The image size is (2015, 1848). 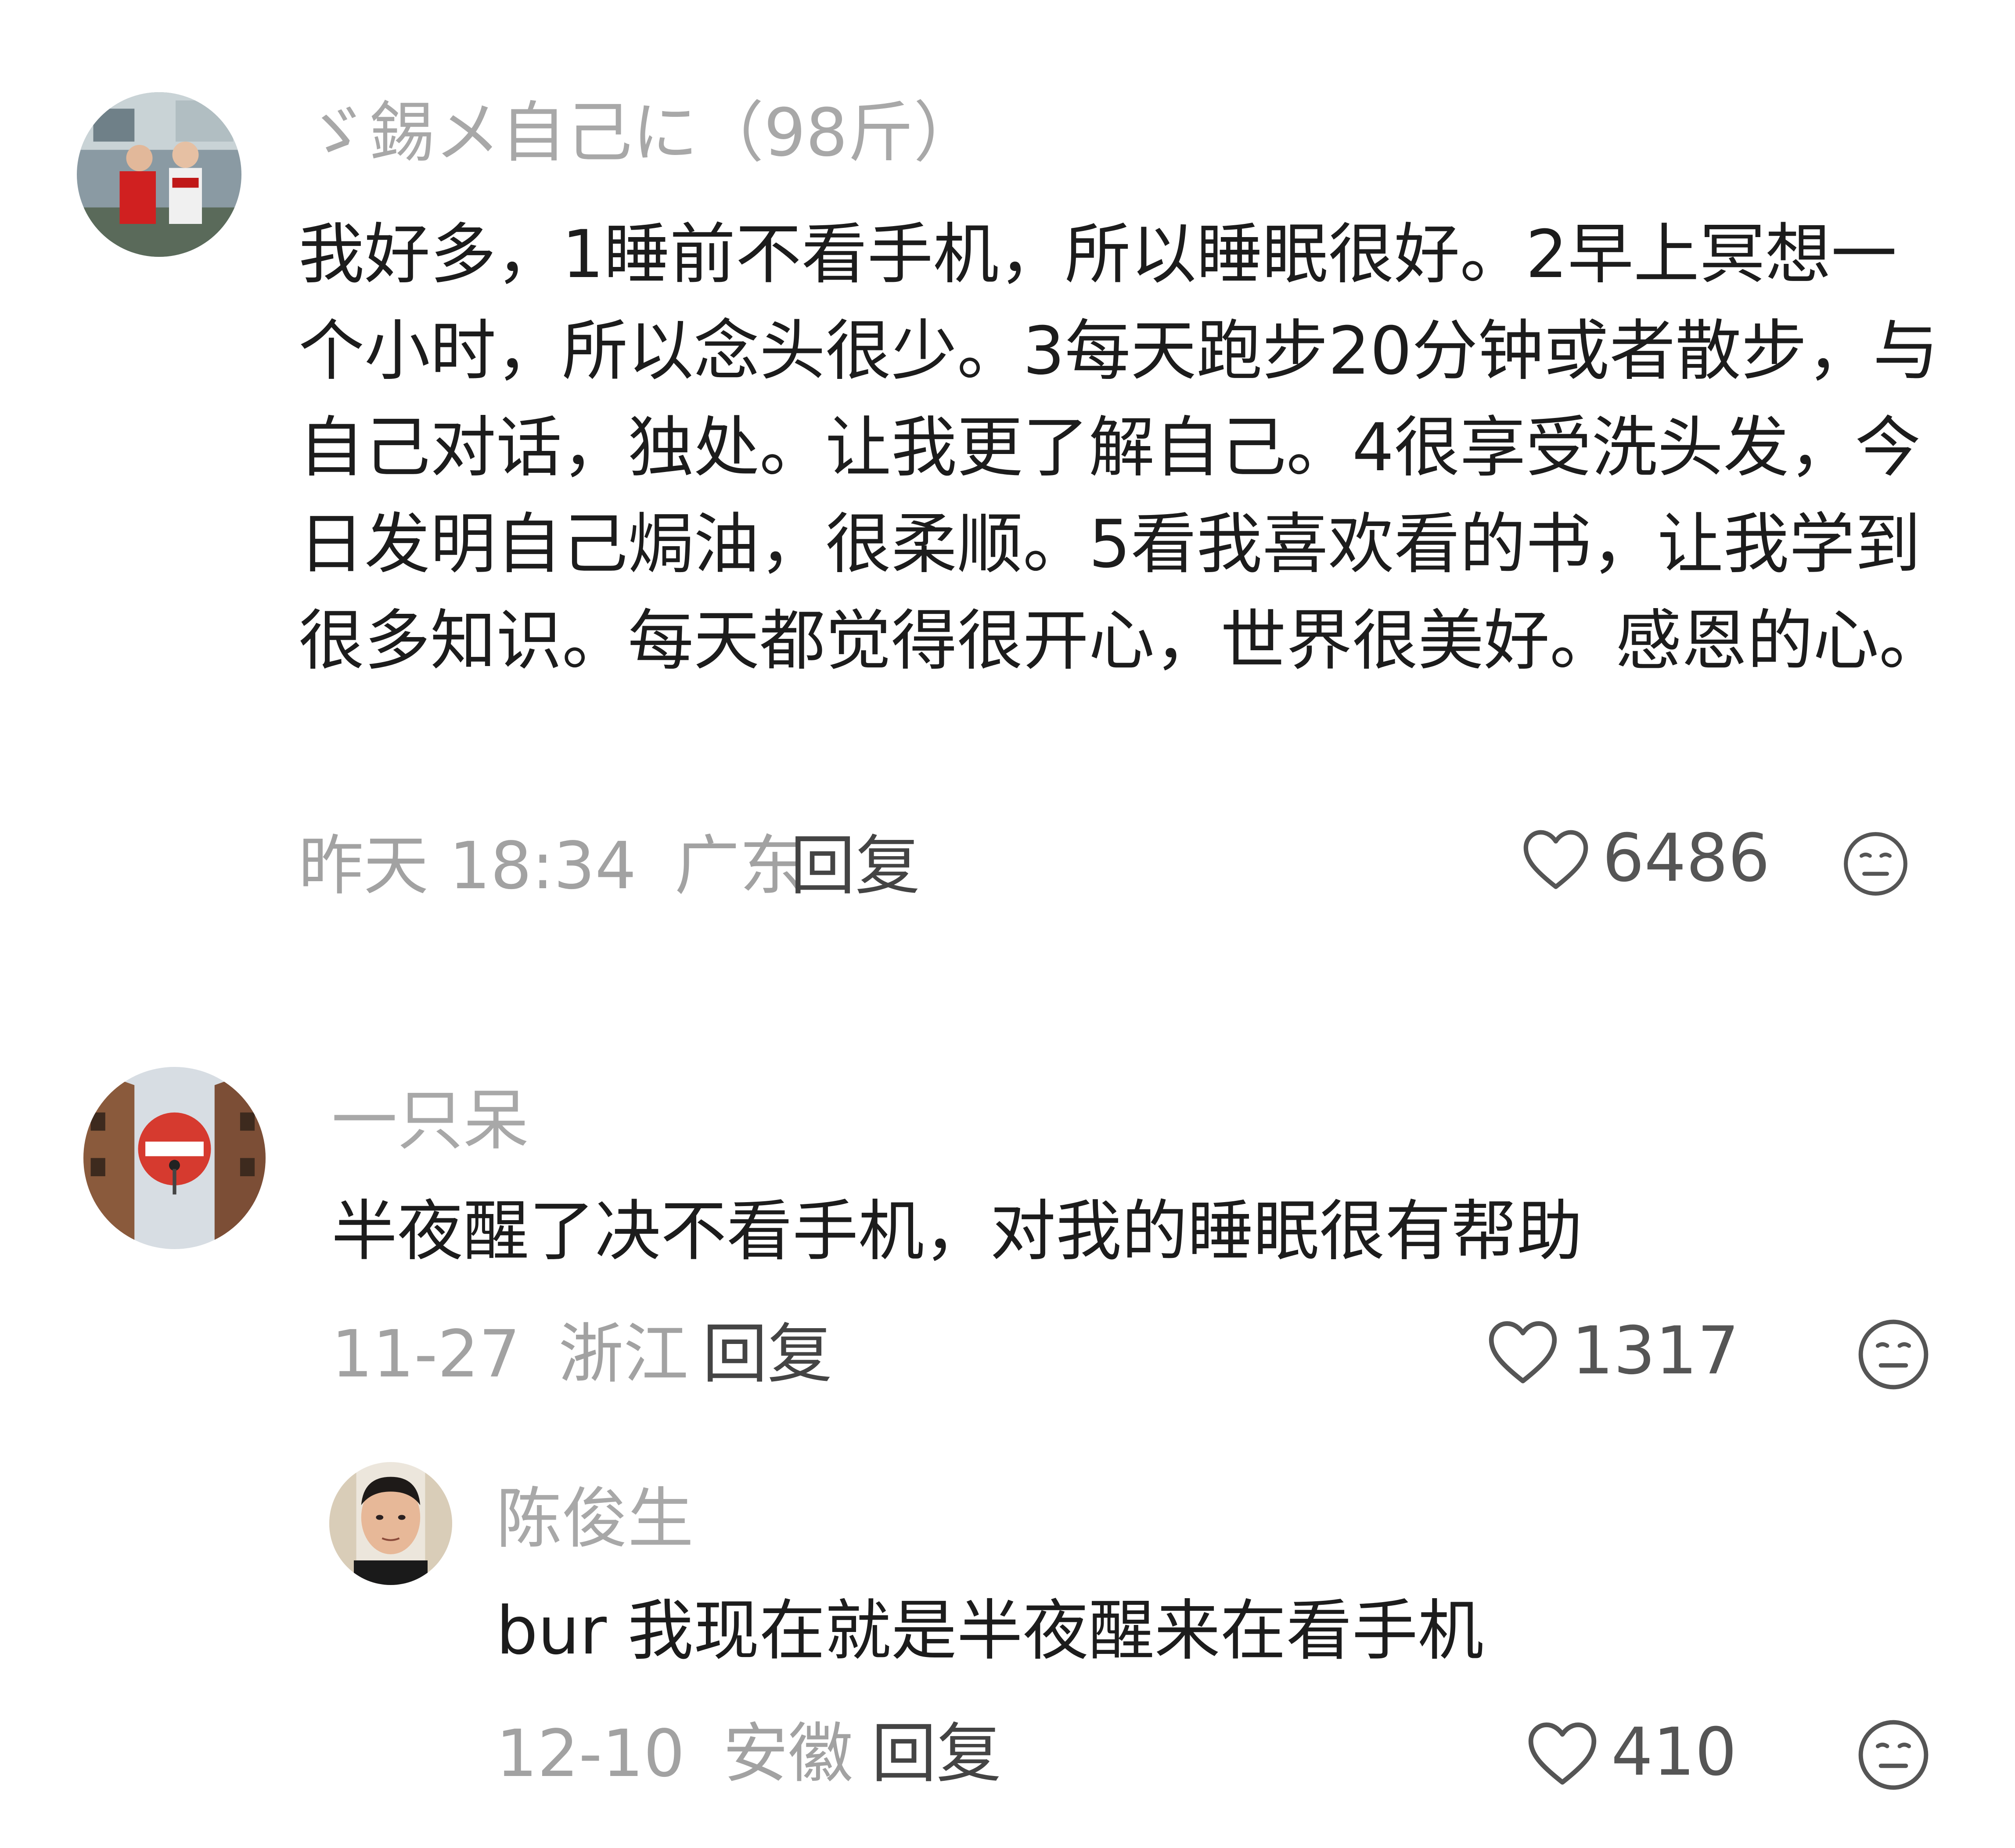 I want to click on like-count: 1317, so click(x=1655, y=1351).